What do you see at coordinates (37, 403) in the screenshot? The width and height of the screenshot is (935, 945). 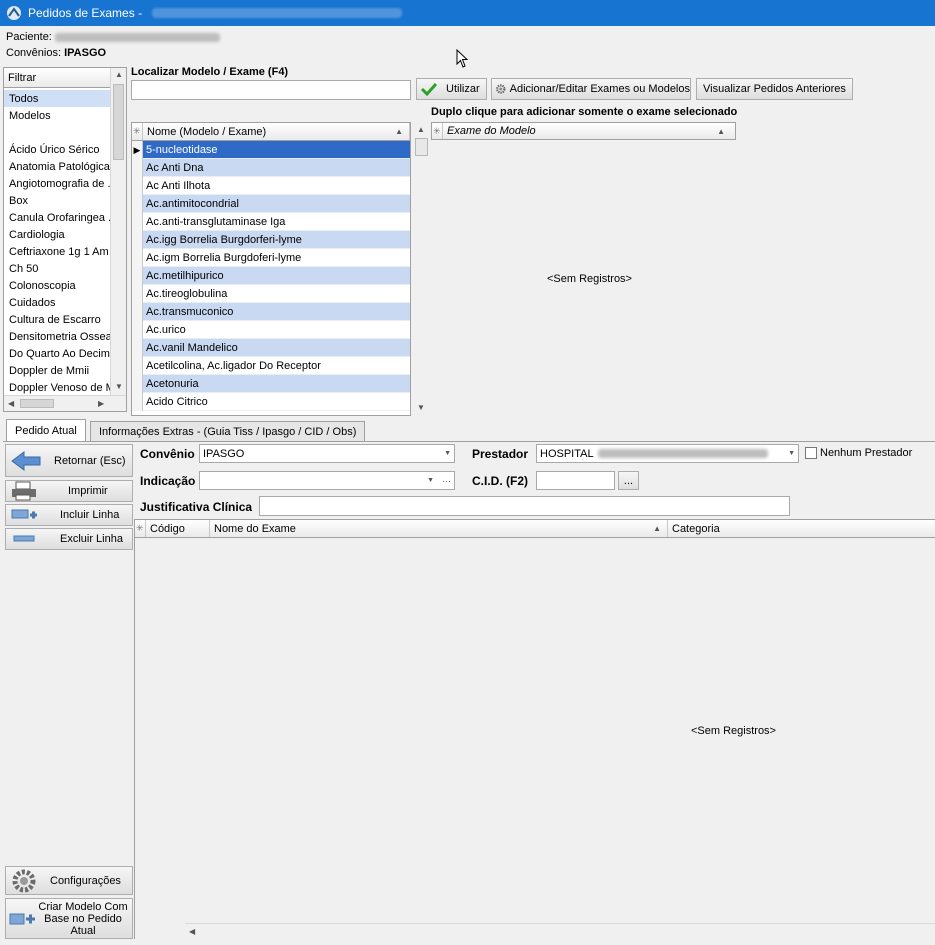 I see `filter-hscroll-thumb` at bounding box center [37, 403].